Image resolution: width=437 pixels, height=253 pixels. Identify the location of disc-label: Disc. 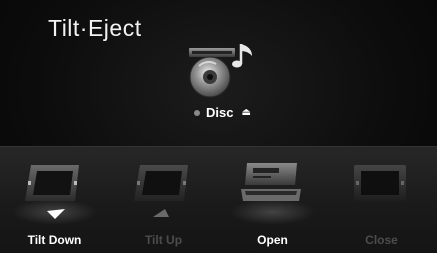
(220, 112).